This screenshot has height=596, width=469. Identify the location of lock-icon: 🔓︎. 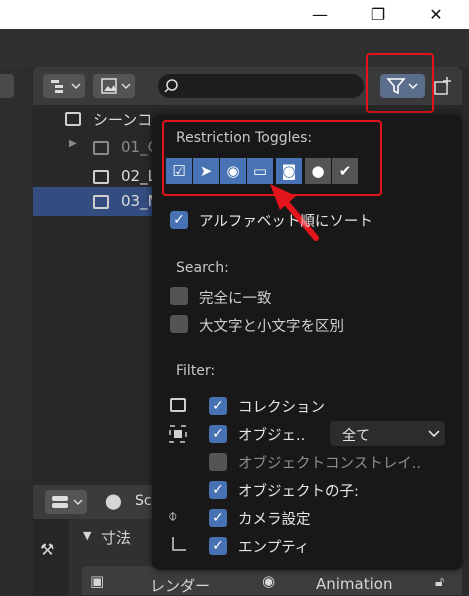
(439, 582).